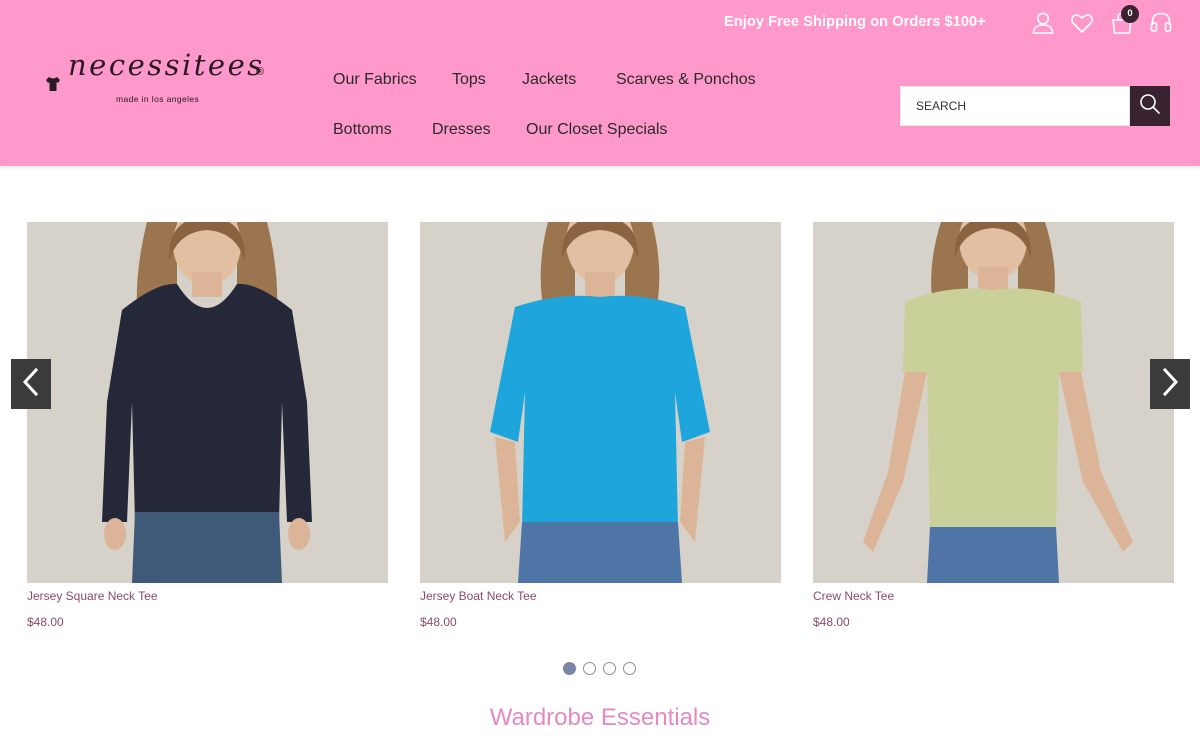 This screenshot has height=740, width=1200. What do you see at coordinates (1082, 23) in the screenshot?
I see `heart-icon` at bounding box center [1082, 23].